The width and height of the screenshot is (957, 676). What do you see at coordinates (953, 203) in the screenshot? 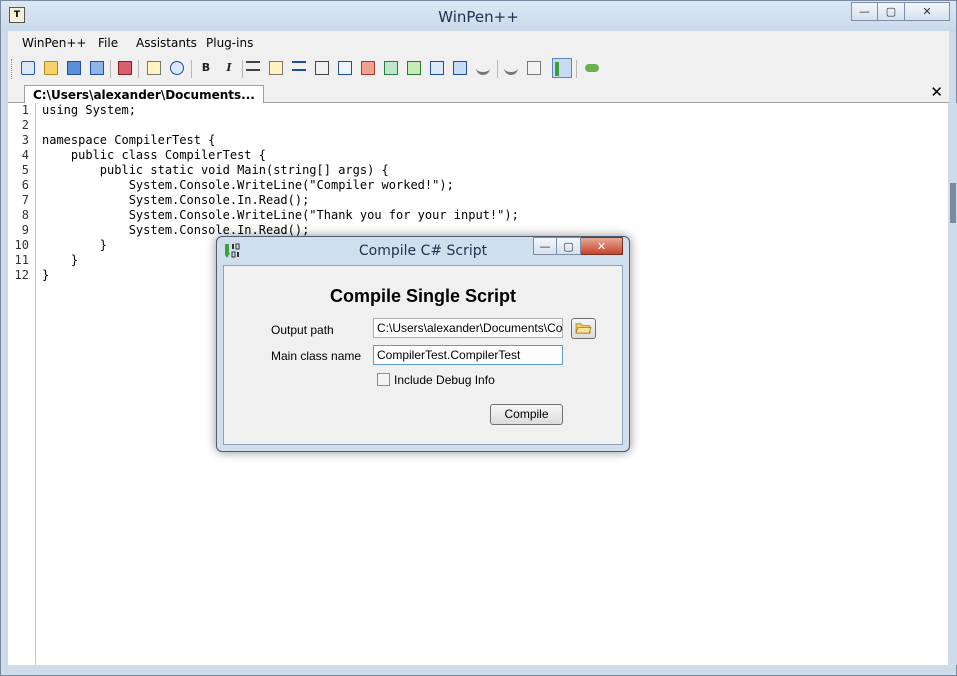
I see `scrollbar-thumb` at bounding box center [953, 203].